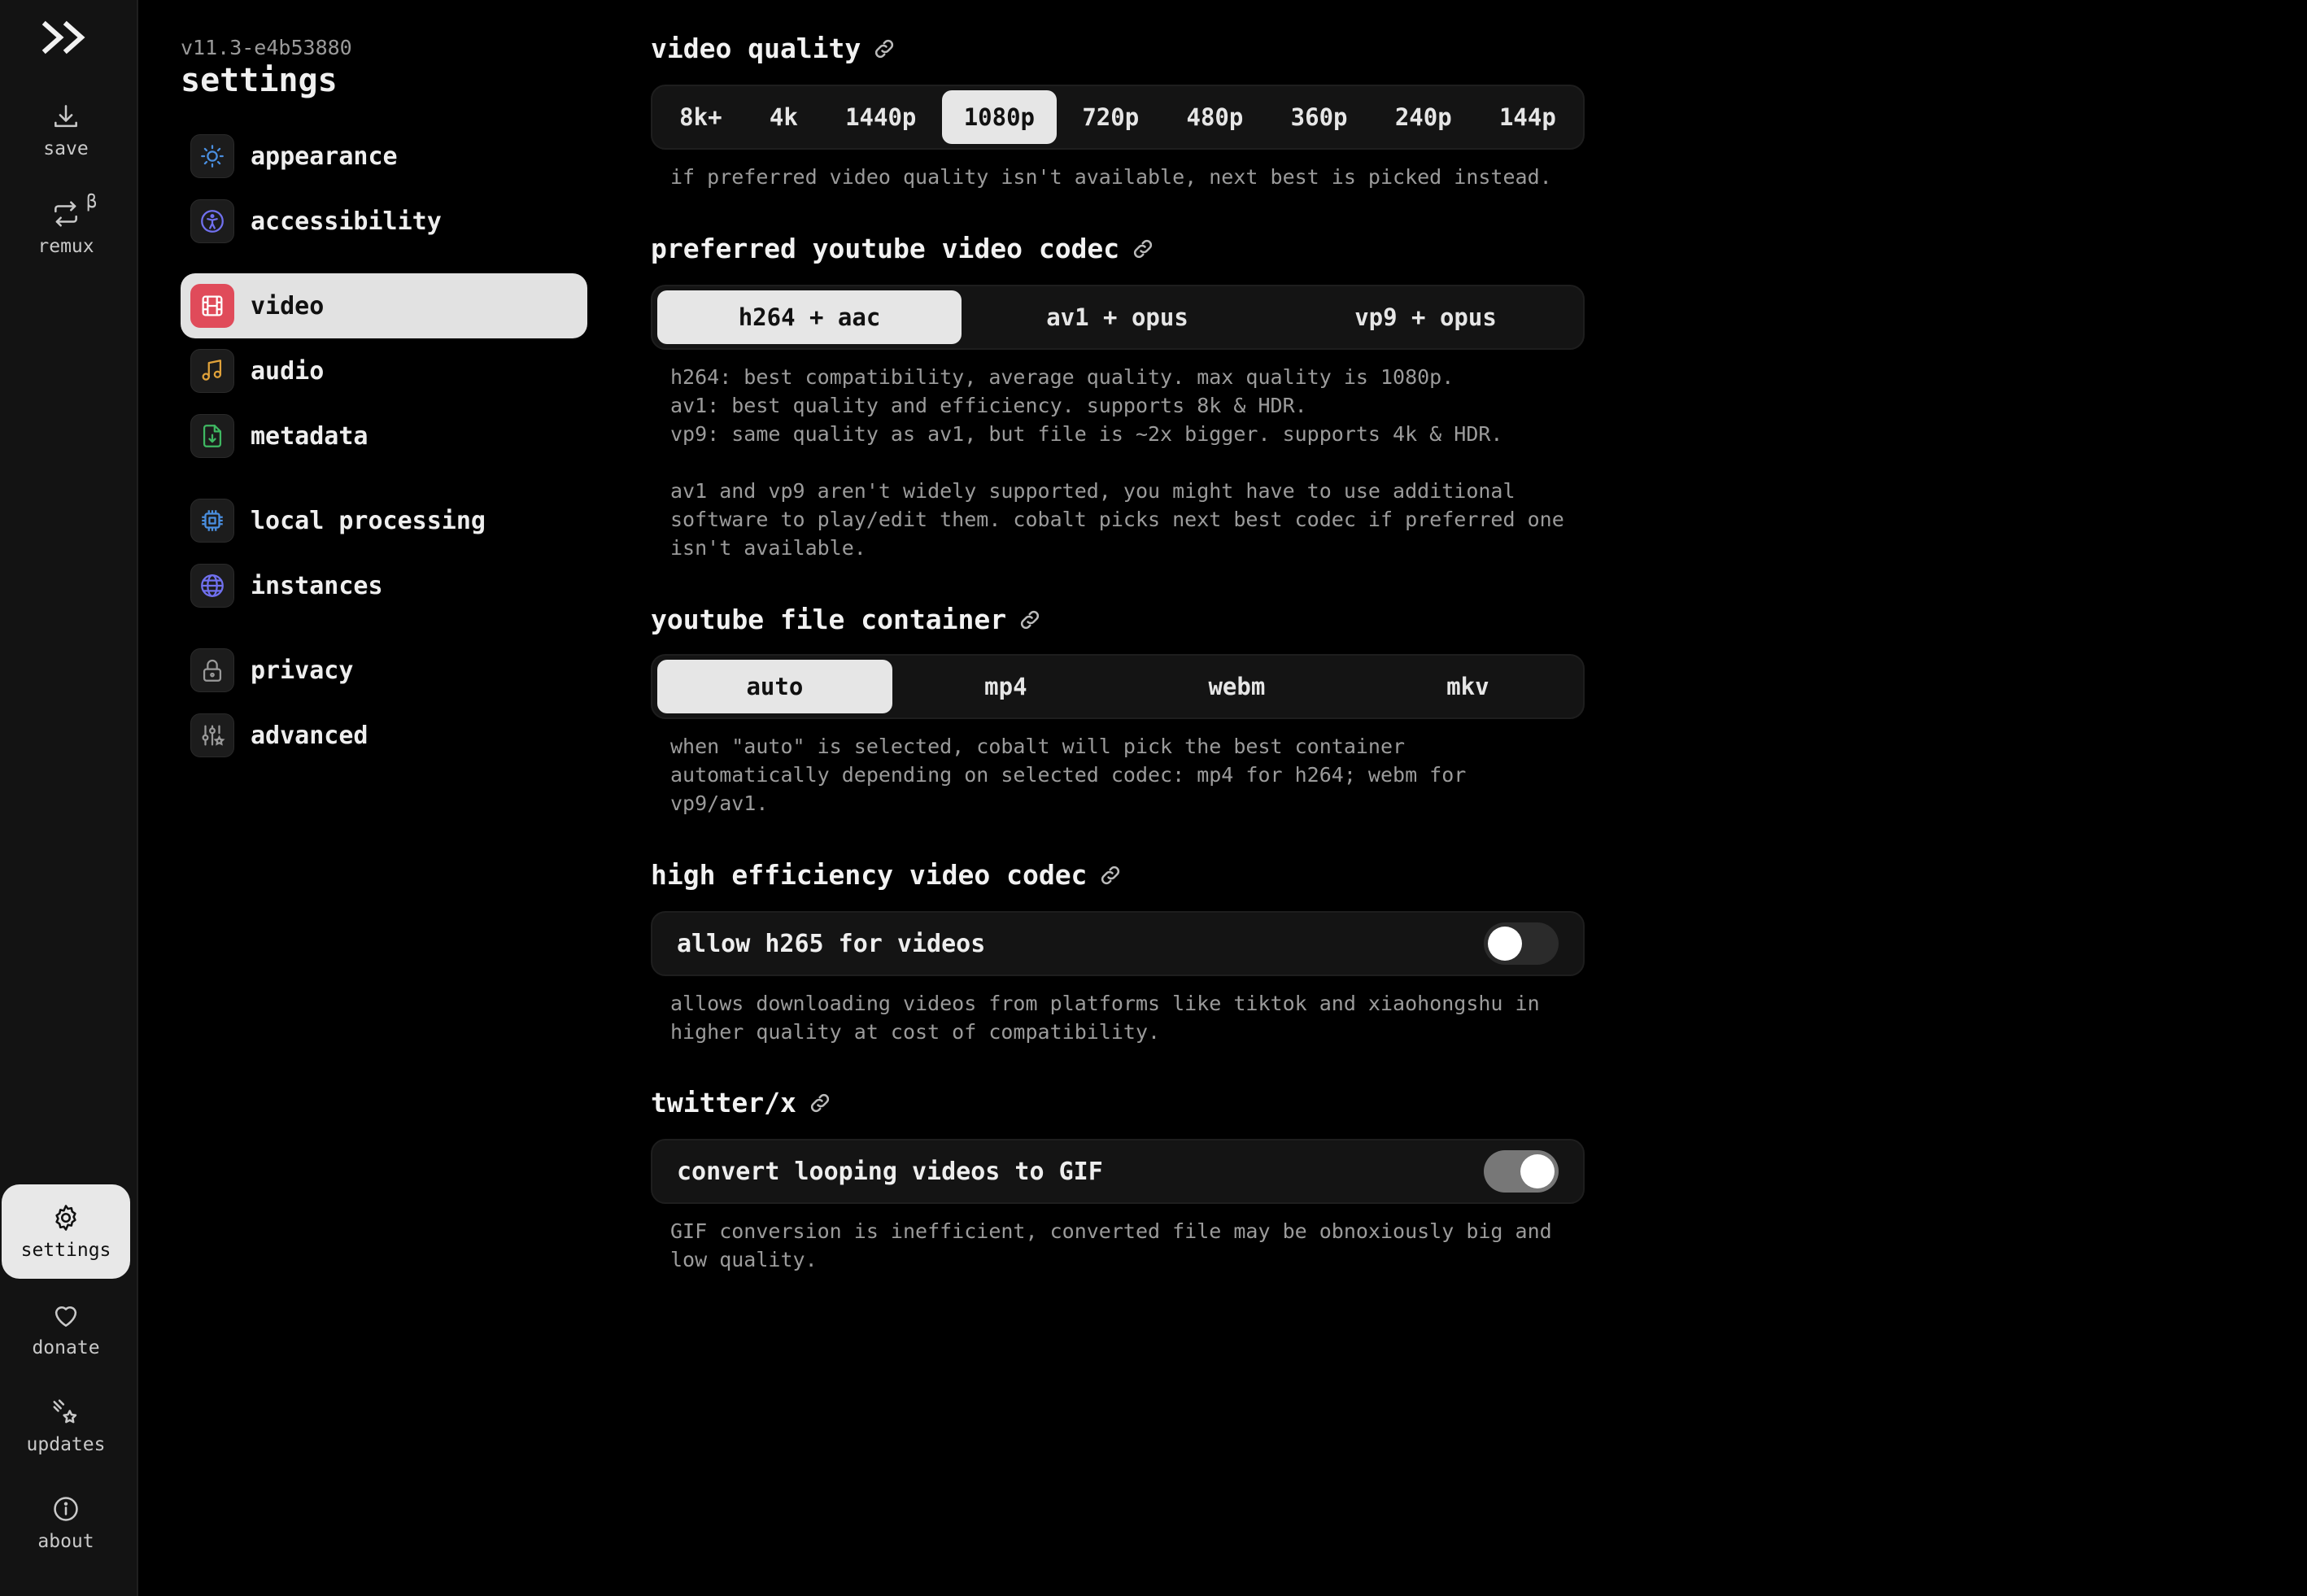 Image resolution: width=2307 pixels, height=1596 pixels. Describe the element at coordinates (1110, 117) in the screenshot. I see `quality-option-720p: 720p` at that location.